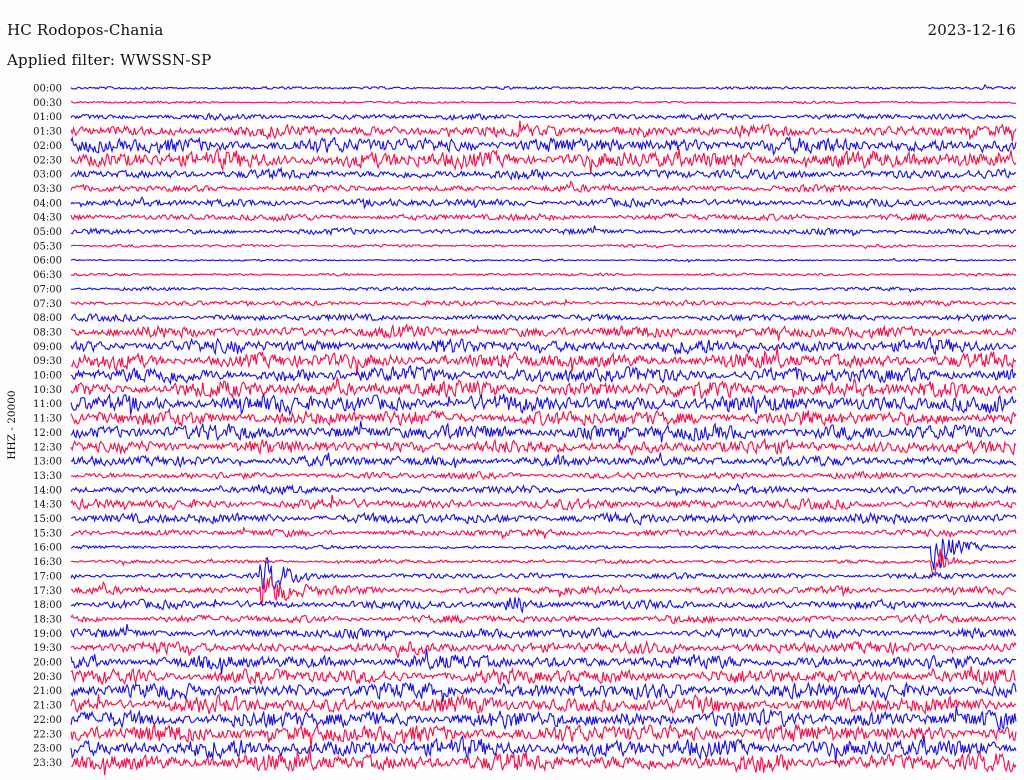  What do you see at coordinates (47, 376) in the screenshot?
I see `row-label: 10:00` at bounding box center [47, 376].